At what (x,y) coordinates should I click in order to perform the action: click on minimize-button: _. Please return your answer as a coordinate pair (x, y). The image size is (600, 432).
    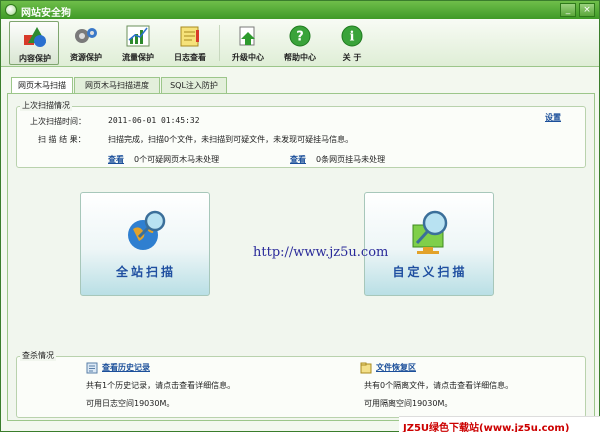
    Looking at the image, I should click on (568, 10).